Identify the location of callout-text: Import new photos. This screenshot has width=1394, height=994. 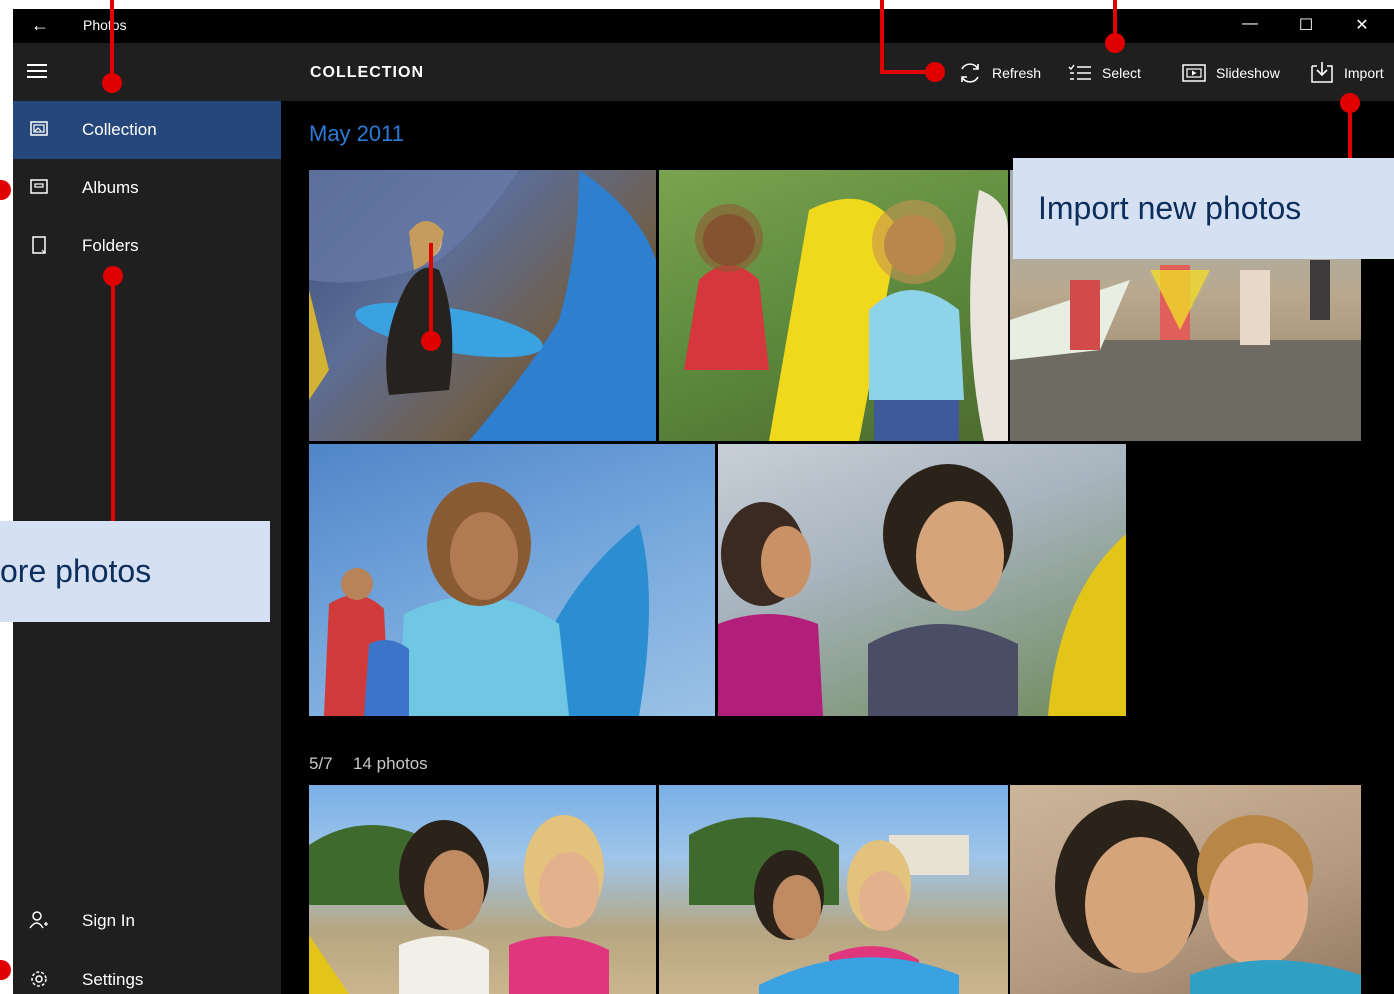
(1170, 208).